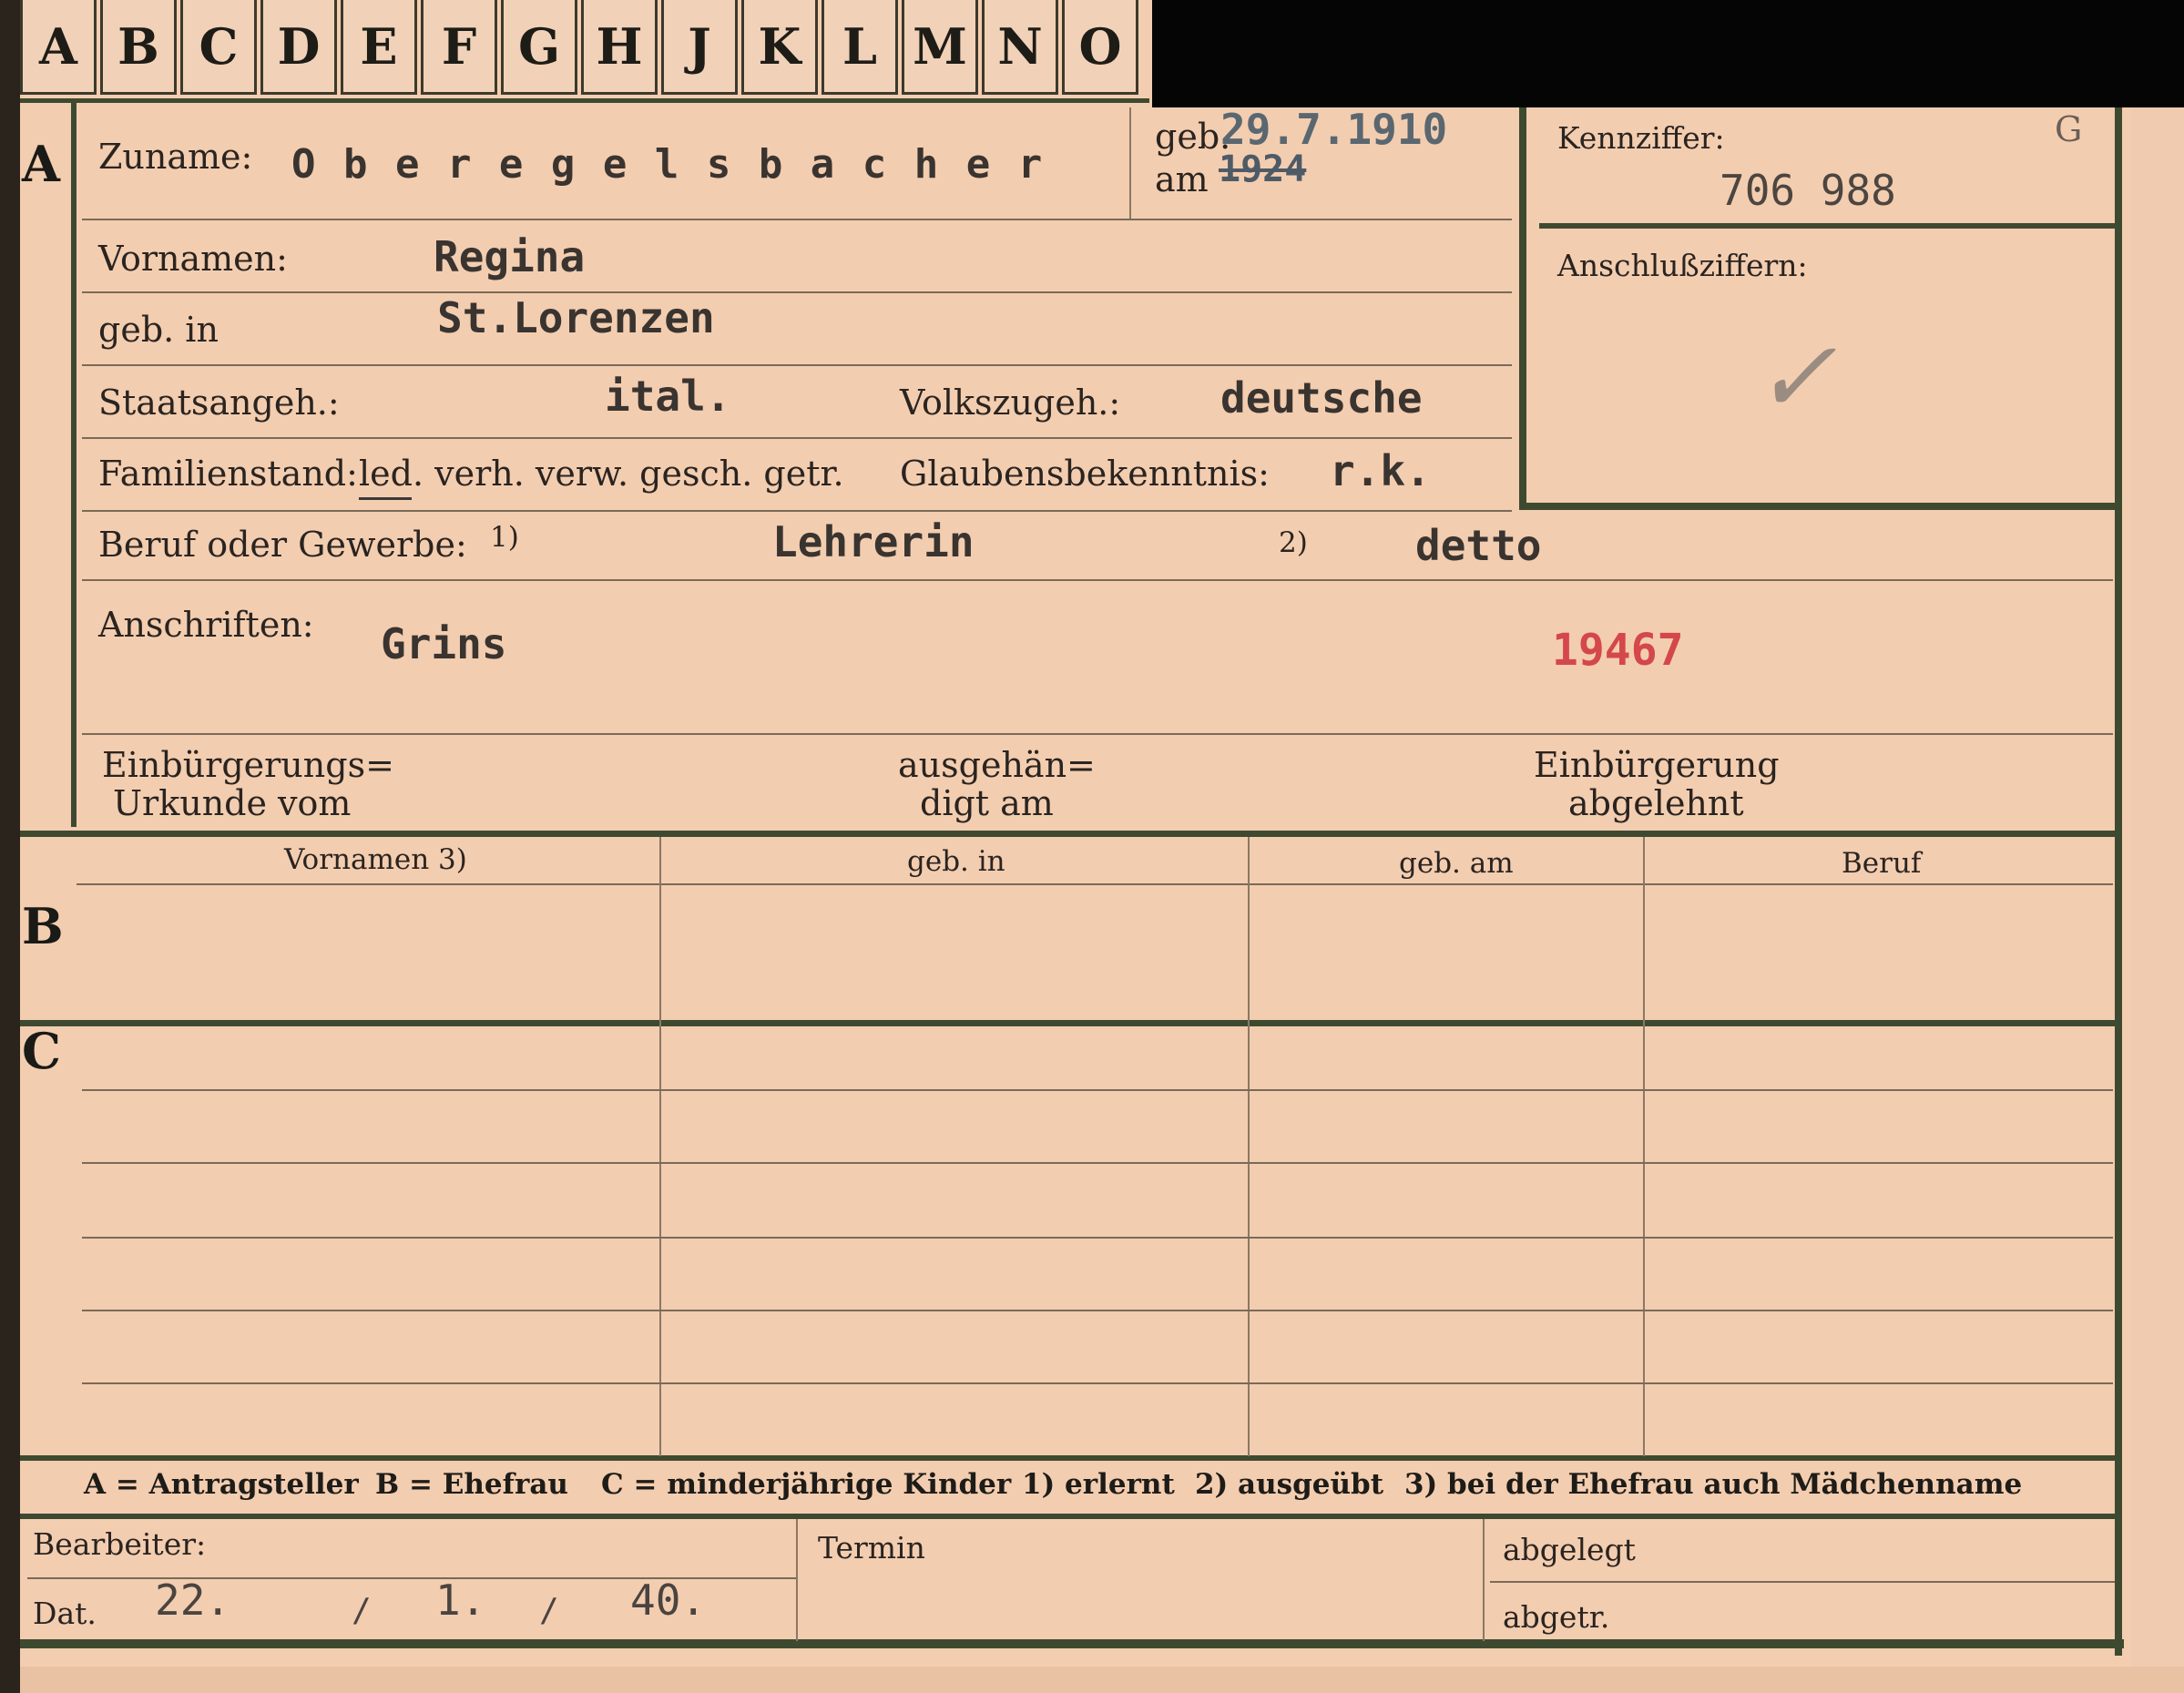  What do you see at coordinates (1068, 1458) in the screenshot?
I see `legend-top-rule` at bounding box center [1068, 1458].